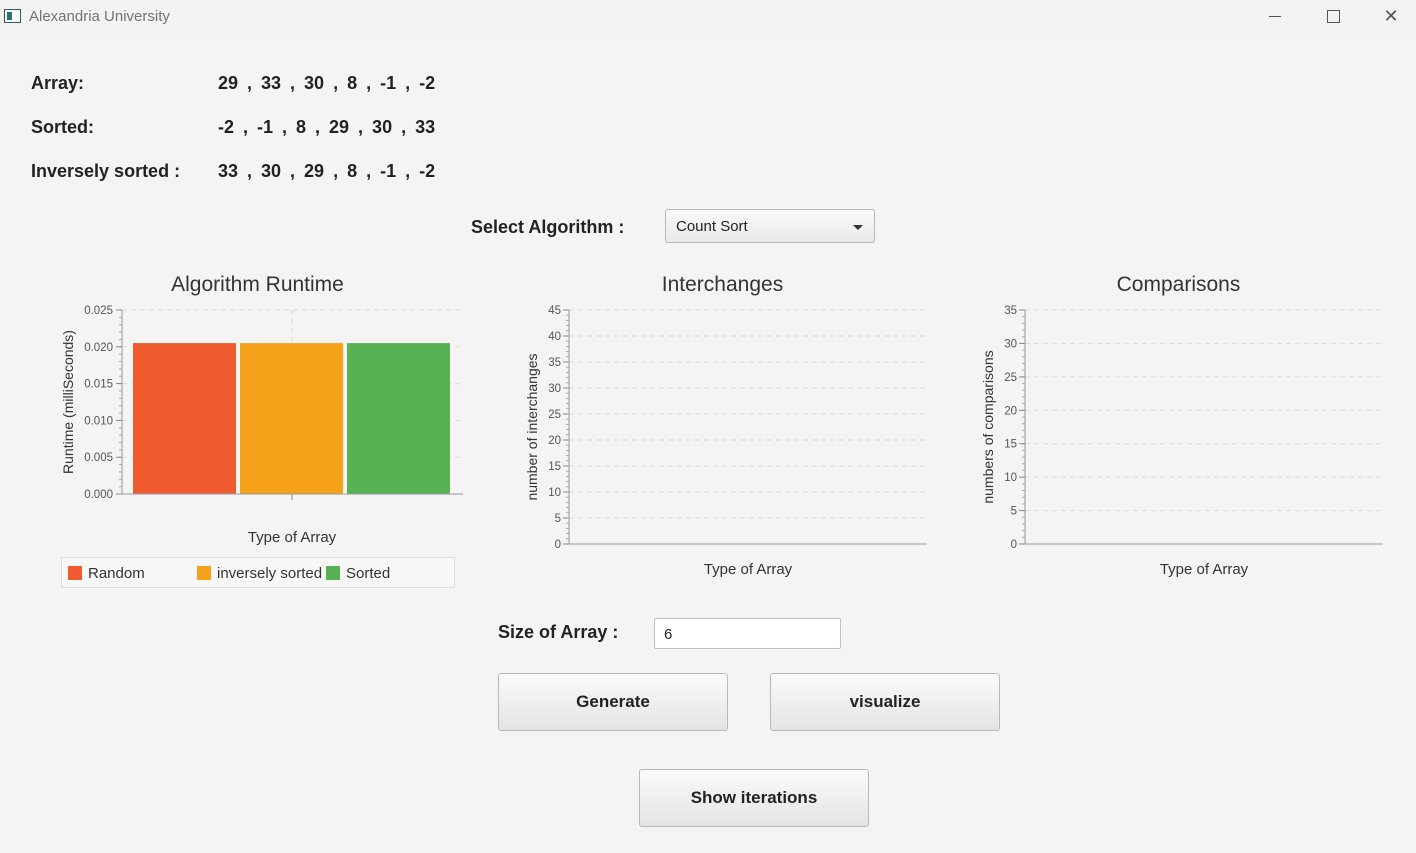  I want to click on generate-button: Generate, so click(613, 702).